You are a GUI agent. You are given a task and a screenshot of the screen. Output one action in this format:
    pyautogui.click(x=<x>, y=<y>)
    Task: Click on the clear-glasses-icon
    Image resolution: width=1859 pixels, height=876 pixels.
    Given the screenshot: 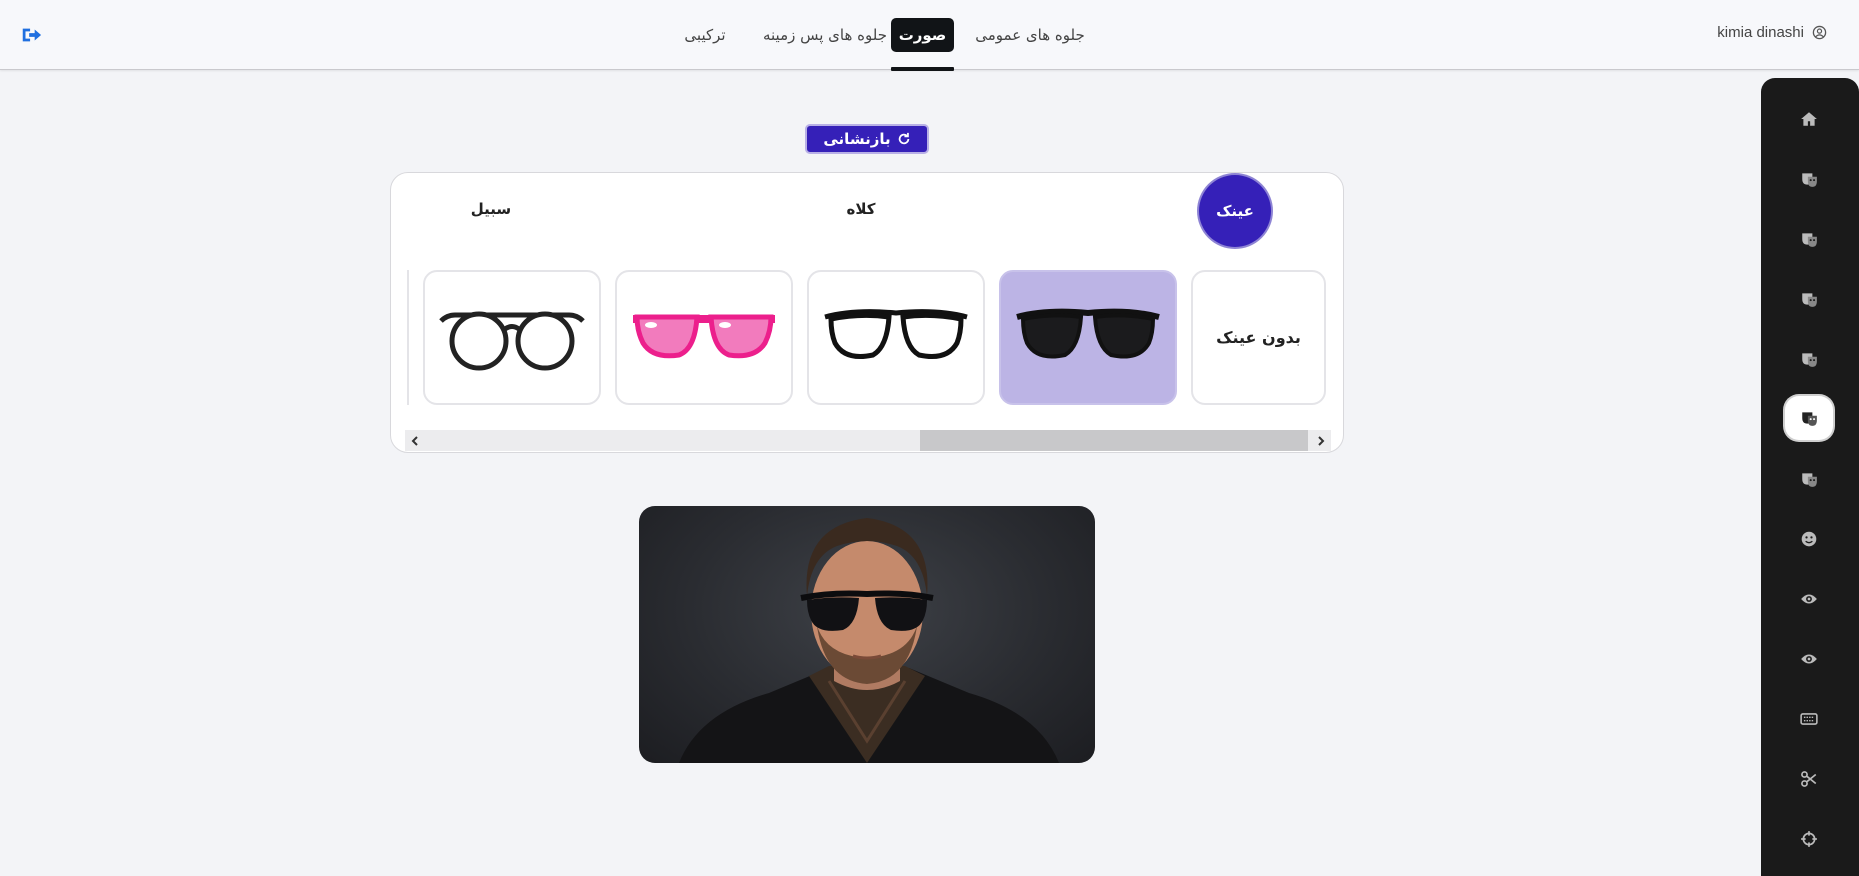 What is the action you would take?
    pyautogui.click(x=896, y=333)
    